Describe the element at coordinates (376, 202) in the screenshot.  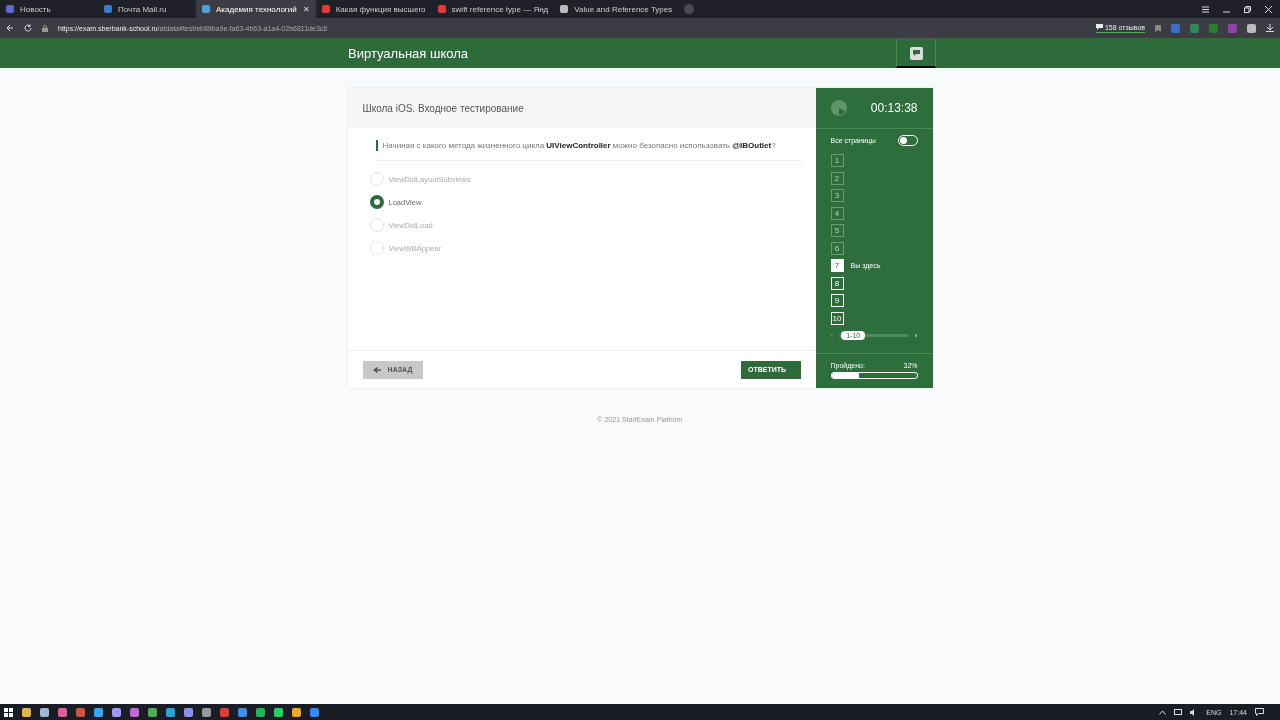
I see `radio-button` at that location.